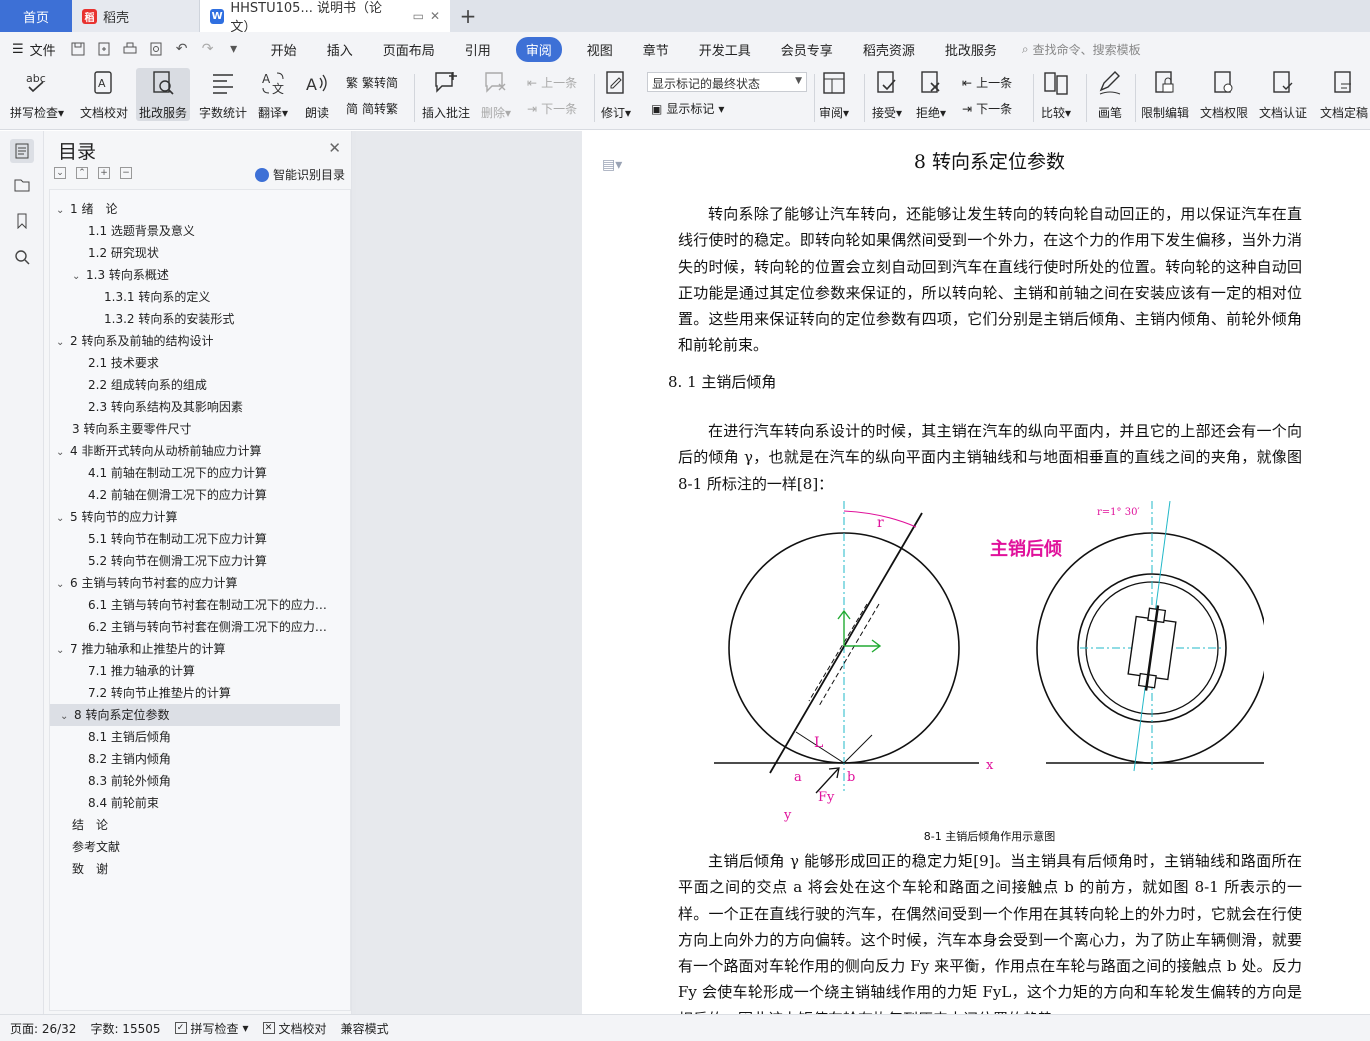  Describe the element at coordinates (1344, 94) in the screenshot. I see `doc-final-button: 文档定稿` at that location.